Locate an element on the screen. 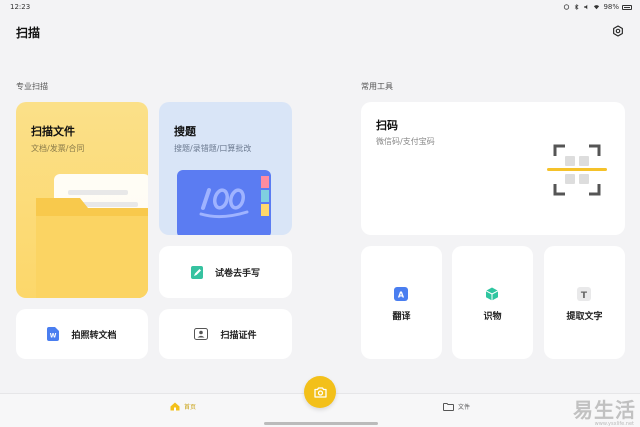 The image size is (640, 427). wifi-icon is located at coordinates (597, 7).